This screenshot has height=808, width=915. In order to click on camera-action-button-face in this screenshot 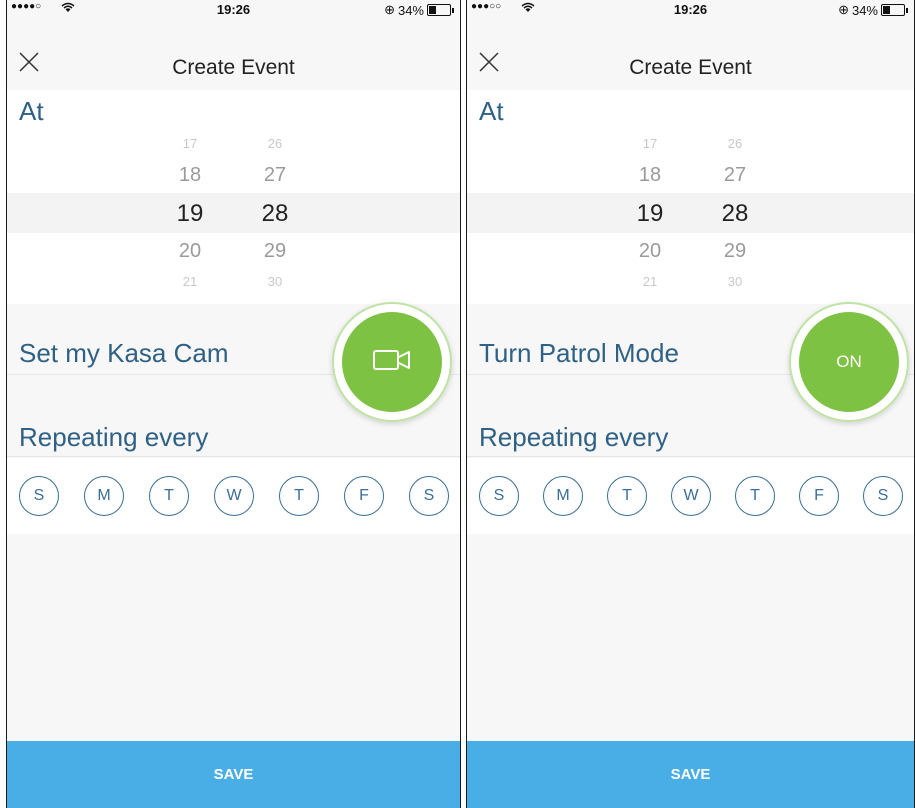, I will do `click(392, 362)`.